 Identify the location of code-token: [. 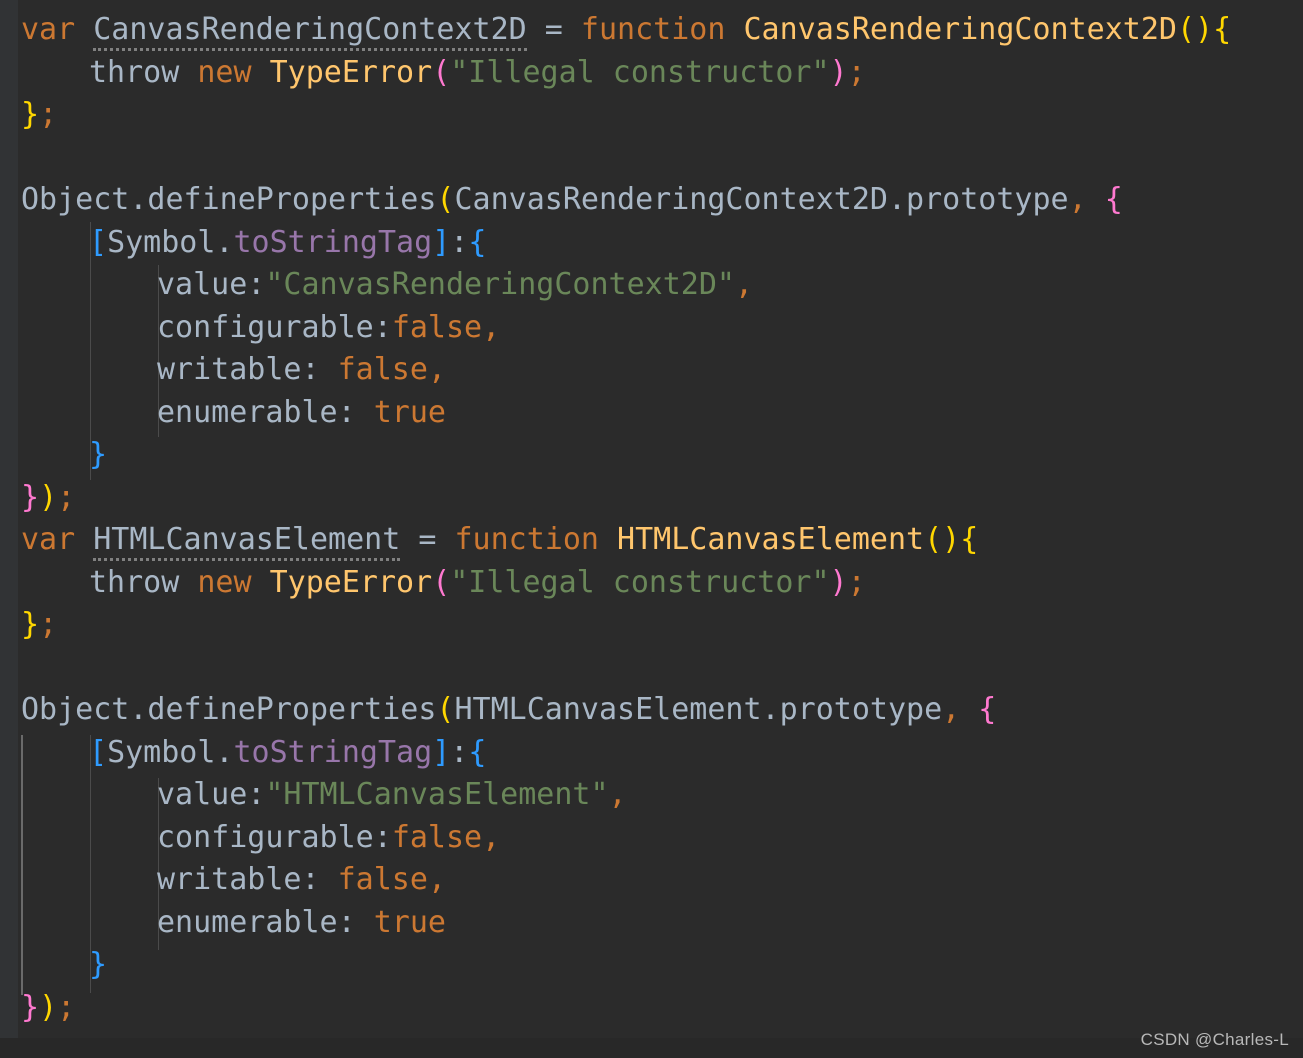
(98, 242).